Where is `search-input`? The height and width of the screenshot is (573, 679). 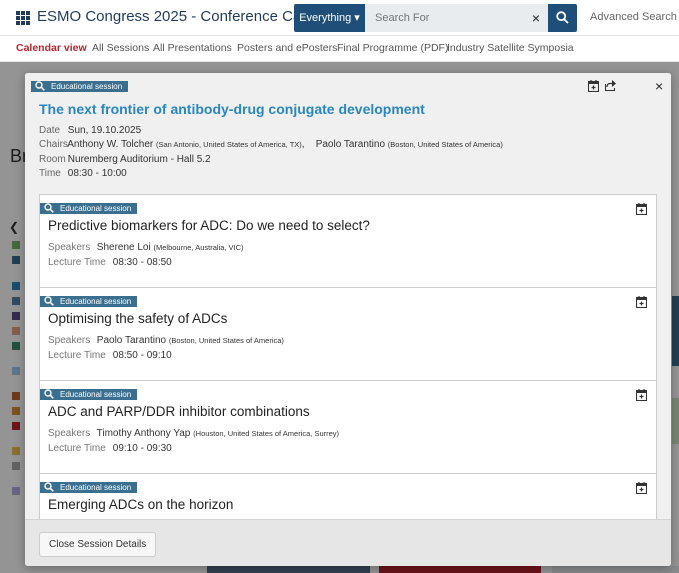
search-input is located at coordinates (444, 18).